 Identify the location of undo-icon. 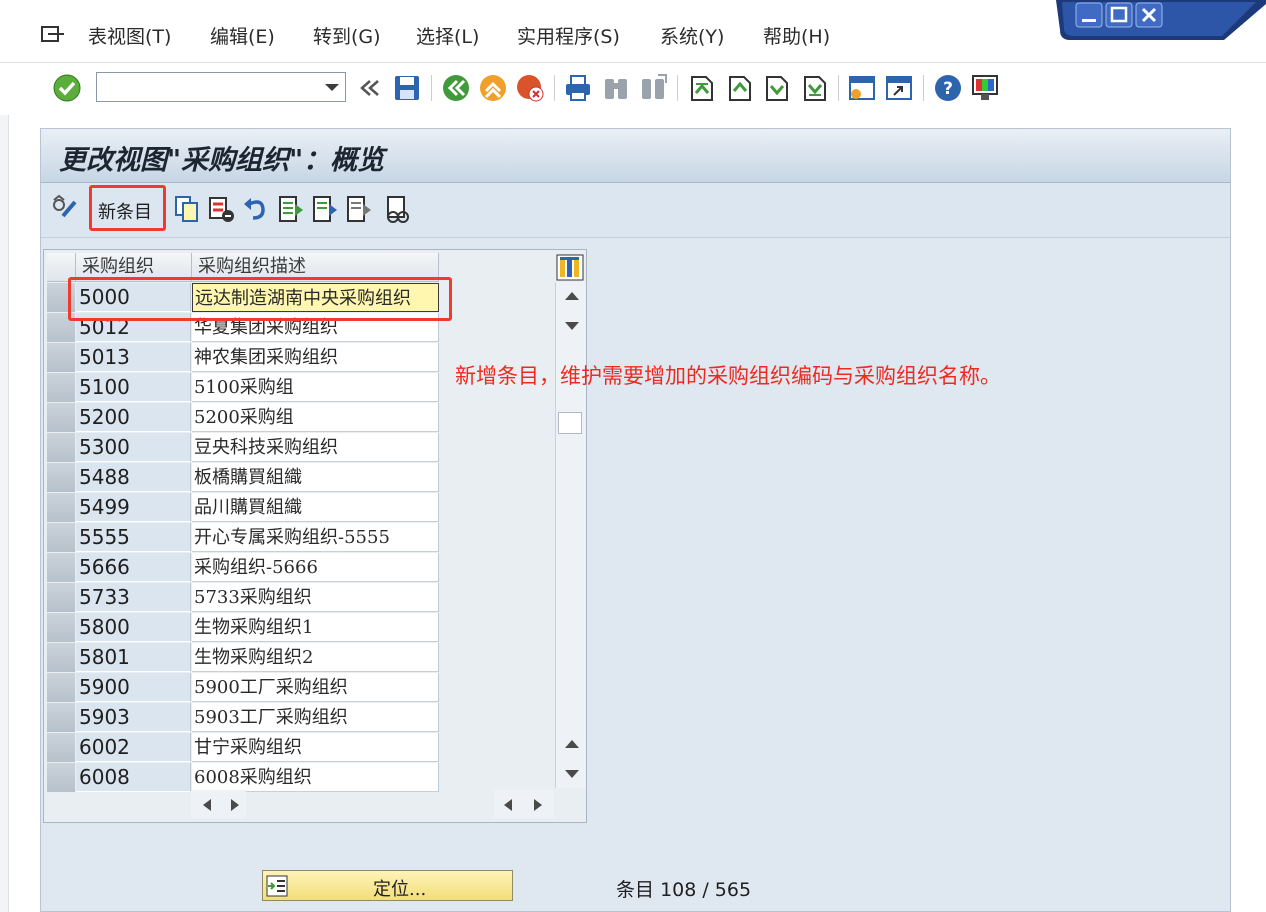
(255, 209).